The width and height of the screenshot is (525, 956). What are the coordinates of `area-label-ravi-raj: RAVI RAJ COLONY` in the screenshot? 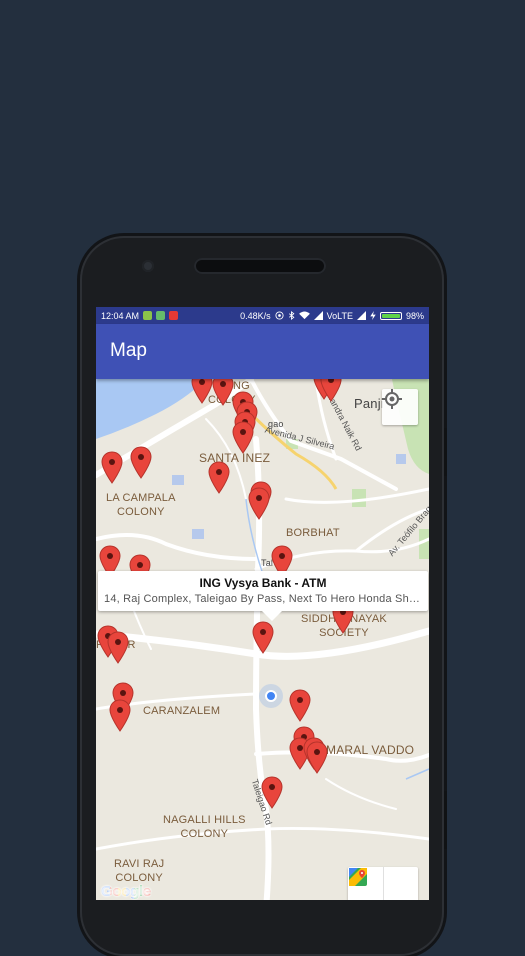 It's located at (139, 871).